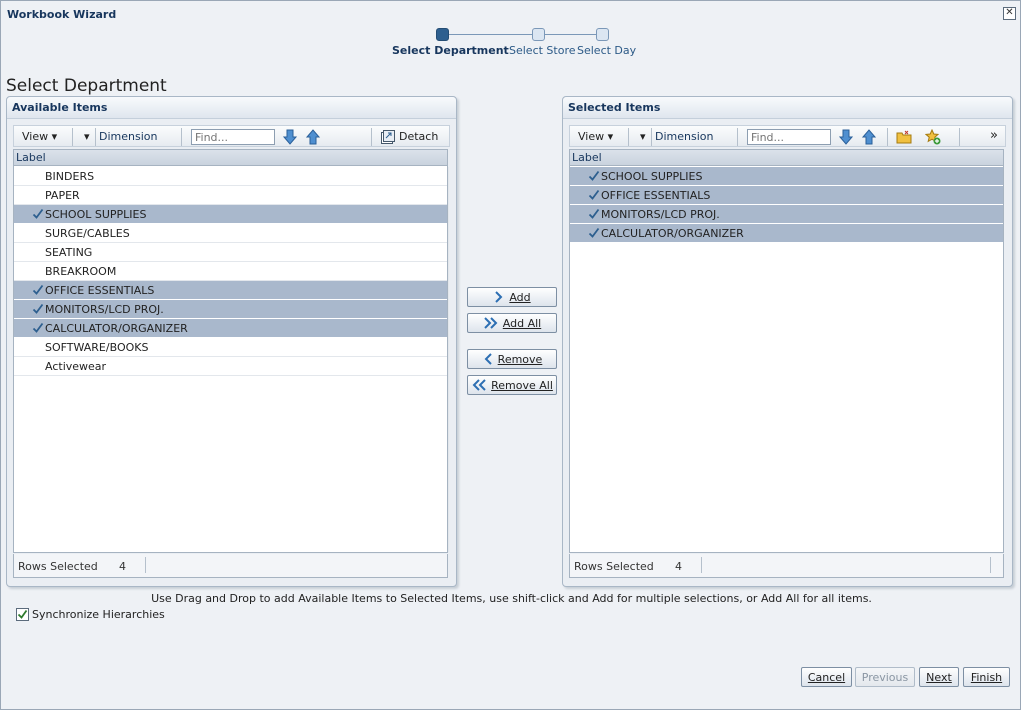 This screenshot has height=710, width=1021. What do you see at coordinates (230, 176) in the screenshot?
I see `table-row: BINDERS` at bounding box center [230, 176].